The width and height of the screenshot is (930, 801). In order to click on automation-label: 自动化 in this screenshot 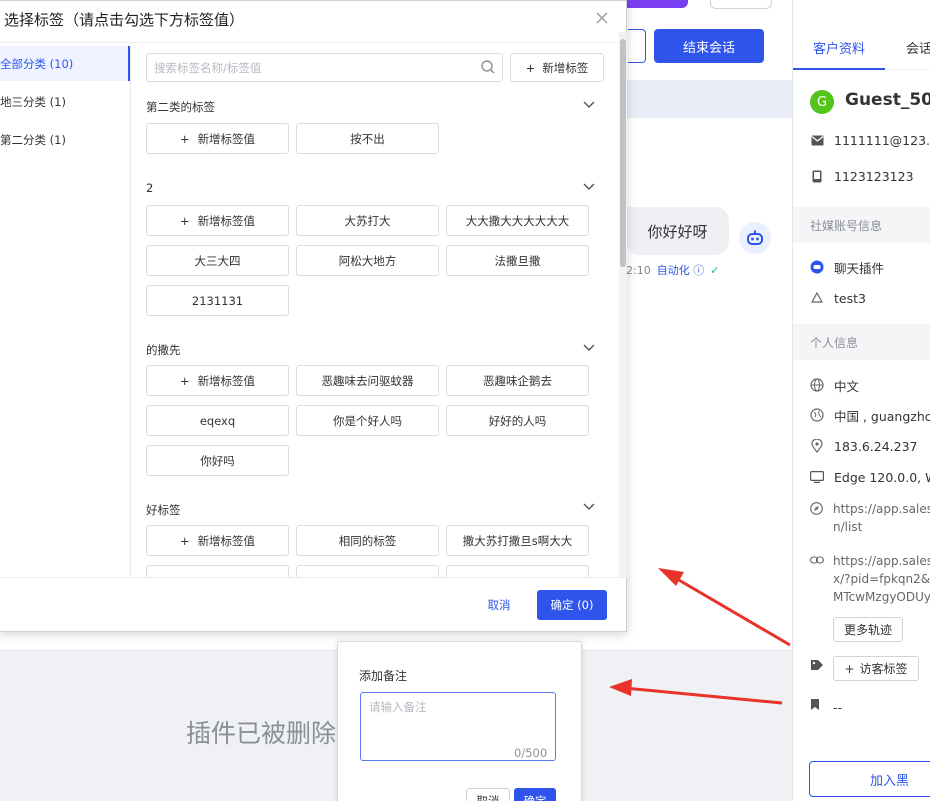, I will do `click(673, 270)`.